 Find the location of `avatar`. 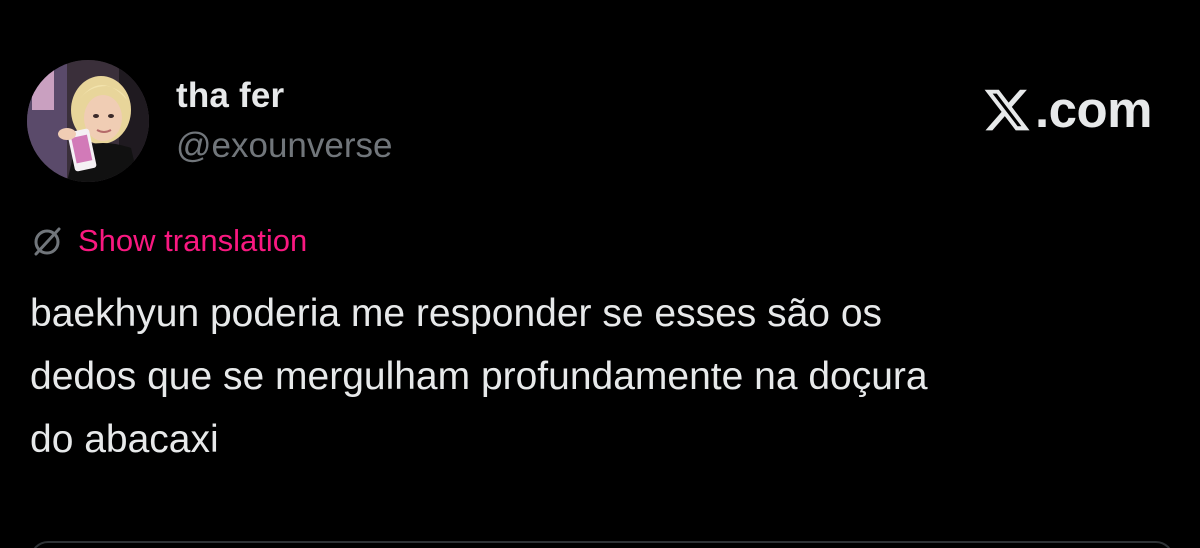

avatar is located at coordinates (88, 121).